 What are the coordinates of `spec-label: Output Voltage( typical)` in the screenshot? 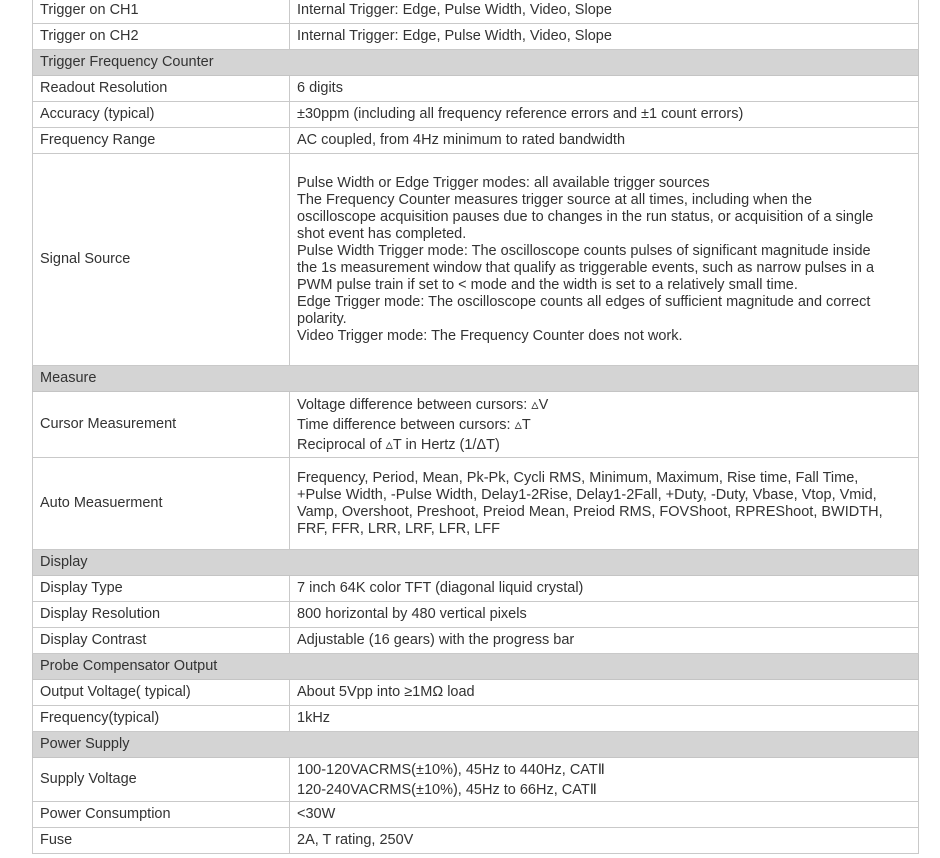 It's located at (161, 692).